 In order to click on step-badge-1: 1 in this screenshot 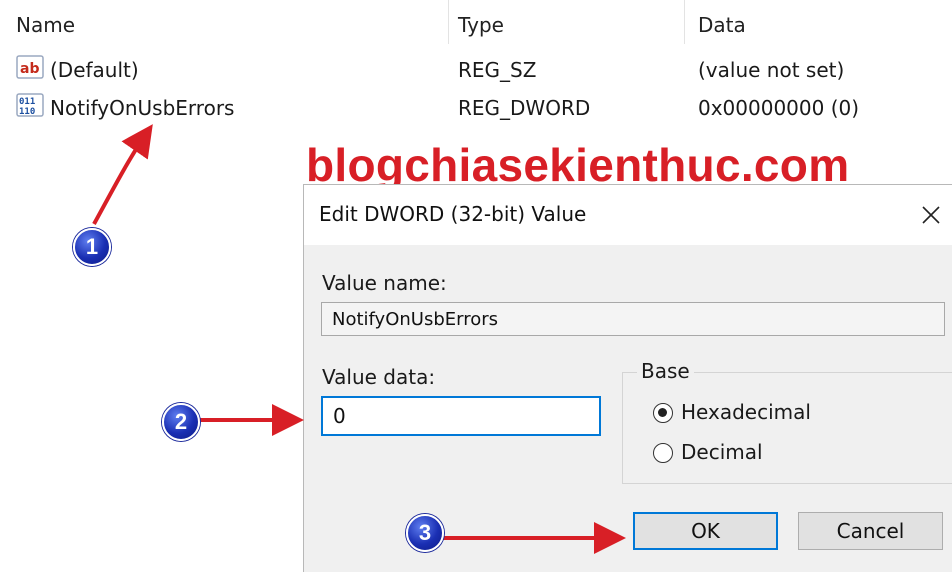, I will do `click(92, 247)`.